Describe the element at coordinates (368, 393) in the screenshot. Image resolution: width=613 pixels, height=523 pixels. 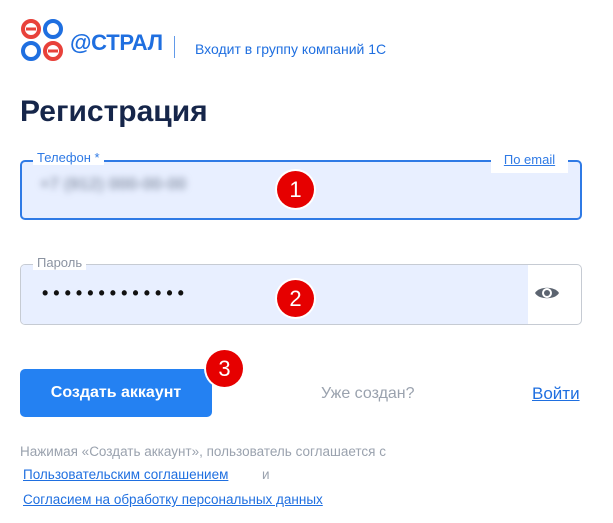
I see `already-created-text: Уже создан?` at that location.